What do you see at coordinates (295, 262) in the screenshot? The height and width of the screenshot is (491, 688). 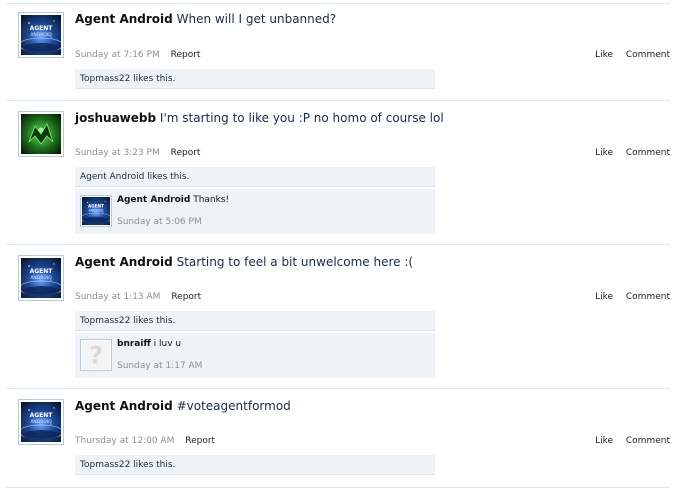 I see `post-message: Starting to feel a bit unwelcome here :(` at bounding box center [295, 262].